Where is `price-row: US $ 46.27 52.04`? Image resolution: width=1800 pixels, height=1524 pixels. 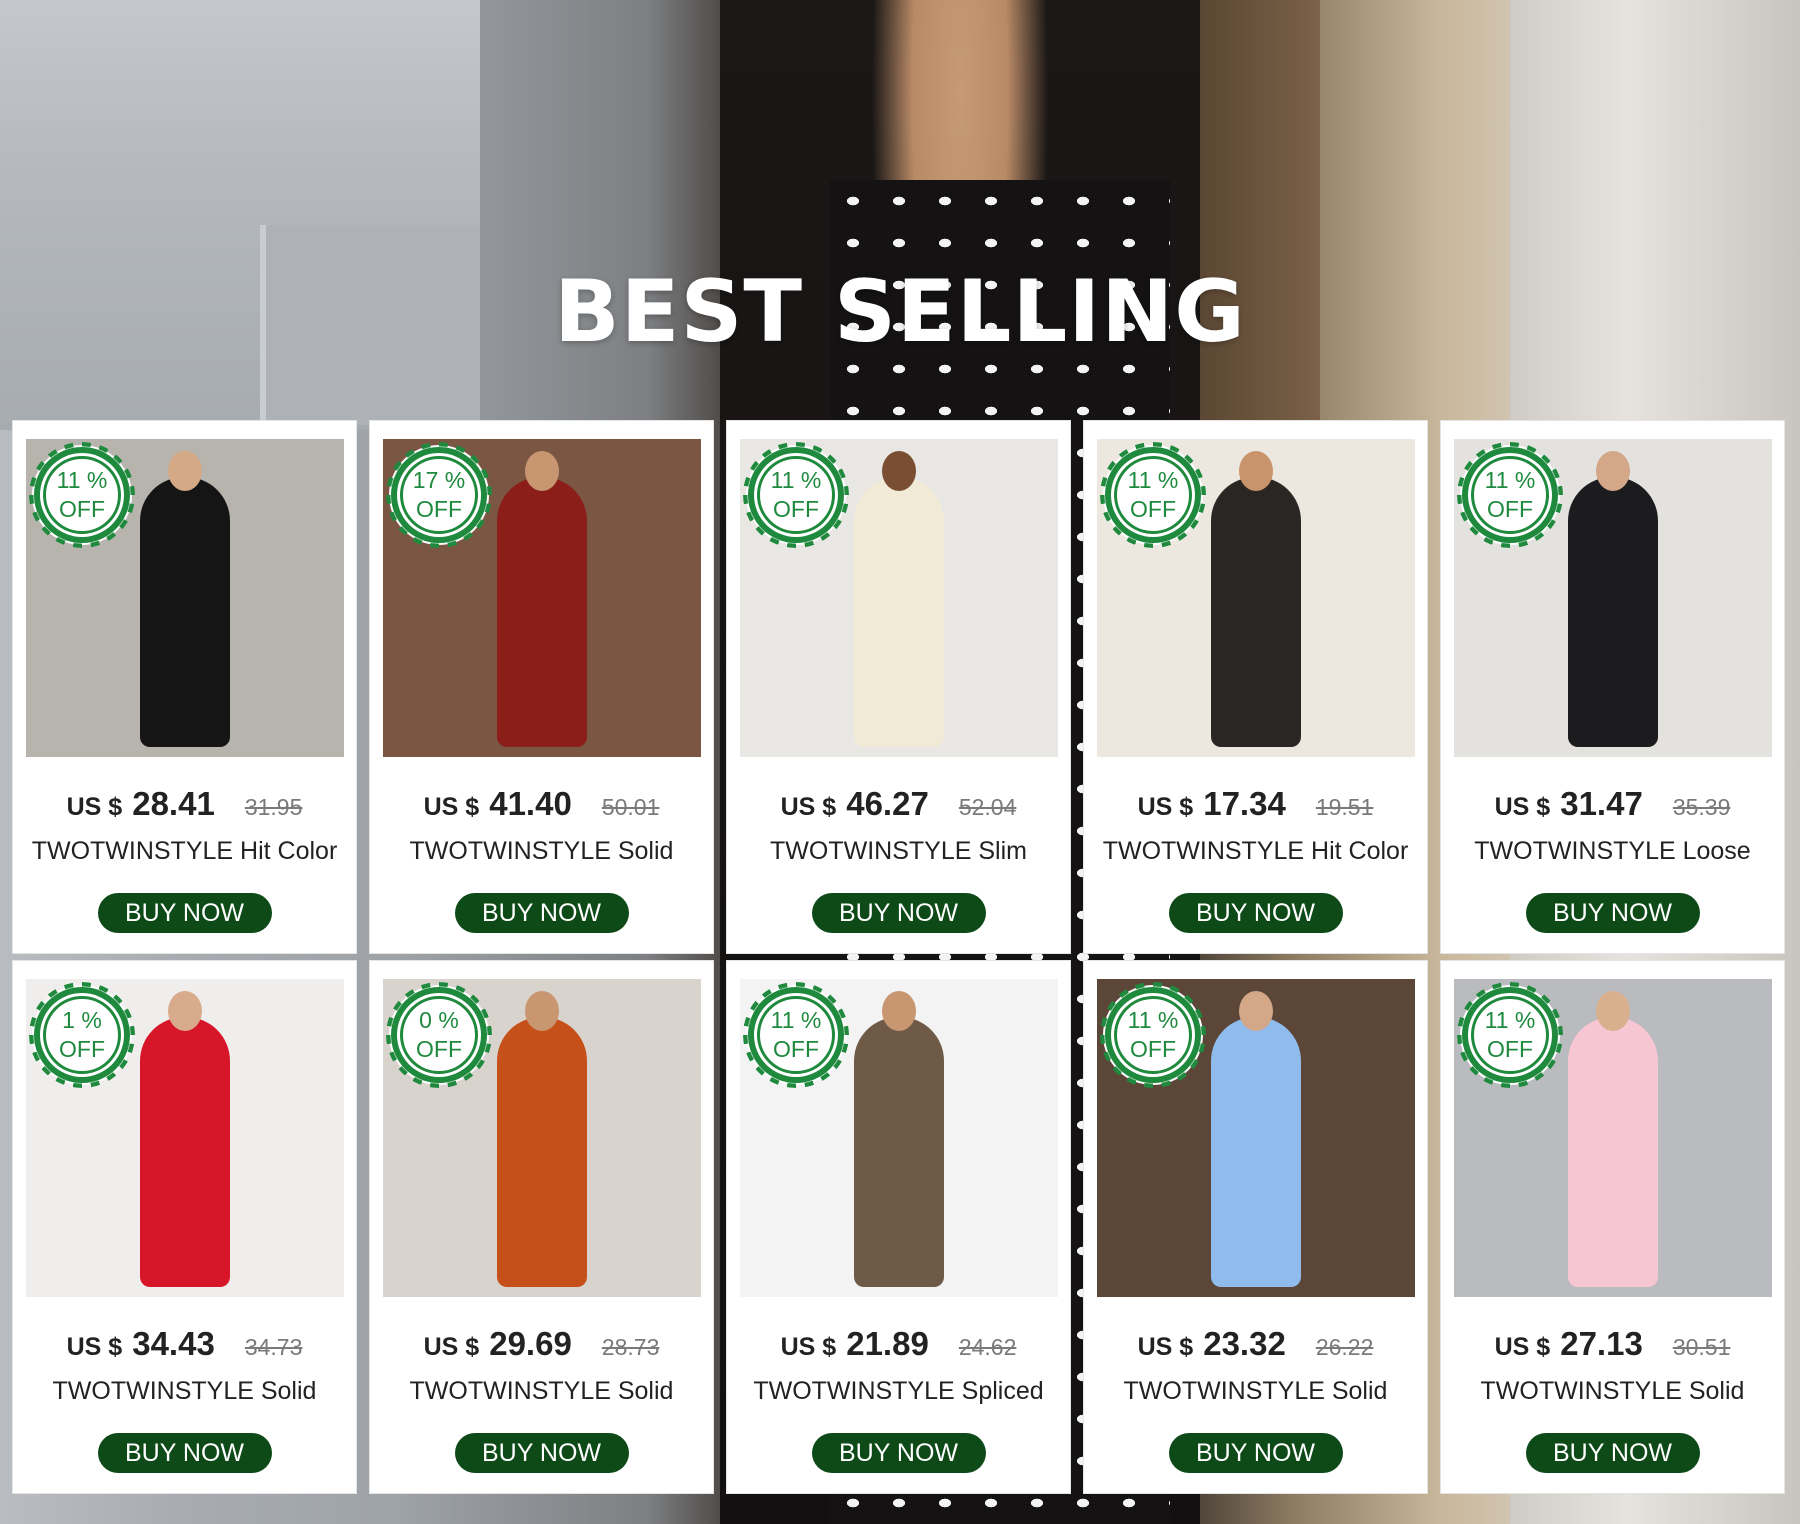 price-row: US $ 46.27 52.04 is located at coordinates (898, 804).